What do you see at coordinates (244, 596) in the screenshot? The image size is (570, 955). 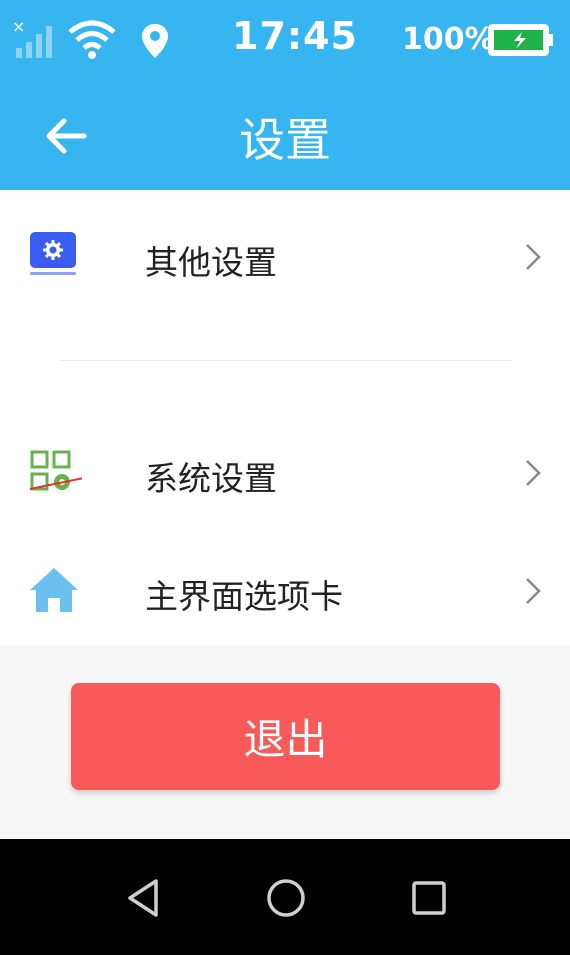 I see `menu-item-label: 主界面选项卡` at bounding box center [244, 596].